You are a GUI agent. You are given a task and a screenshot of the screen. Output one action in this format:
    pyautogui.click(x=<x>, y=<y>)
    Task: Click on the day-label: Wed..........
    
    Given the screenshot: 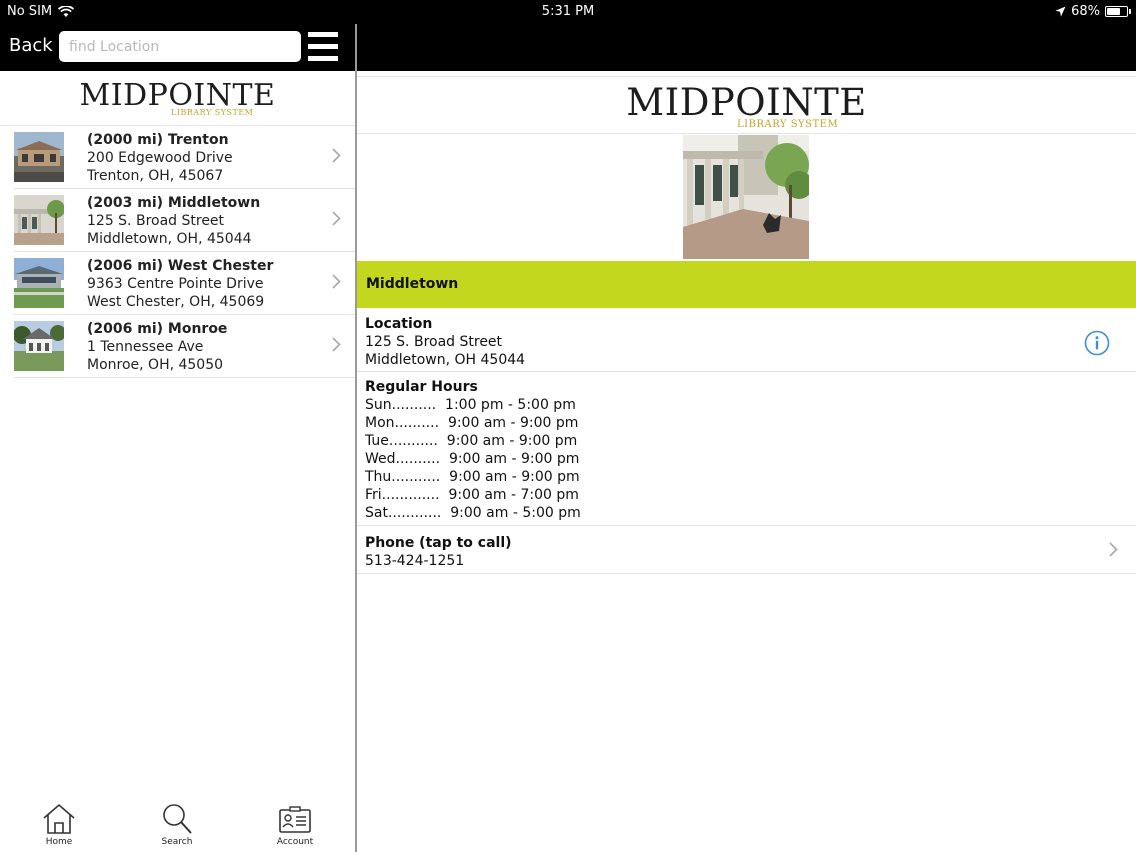 What is the action you would take?
    pyautogui.click(x=403, y=459)
    